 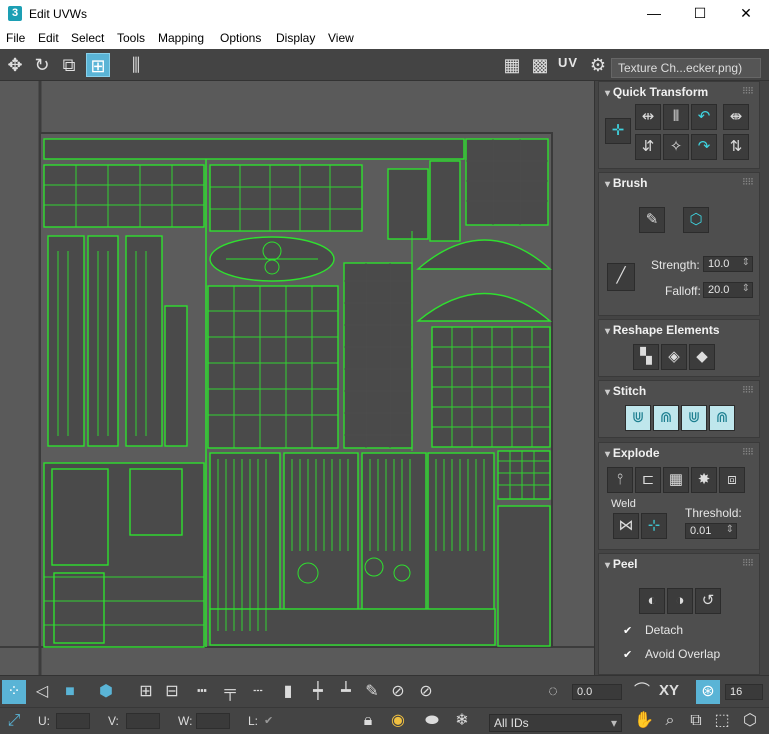 I want to click on maximize-button: ☐, so click(x=700, y=14).